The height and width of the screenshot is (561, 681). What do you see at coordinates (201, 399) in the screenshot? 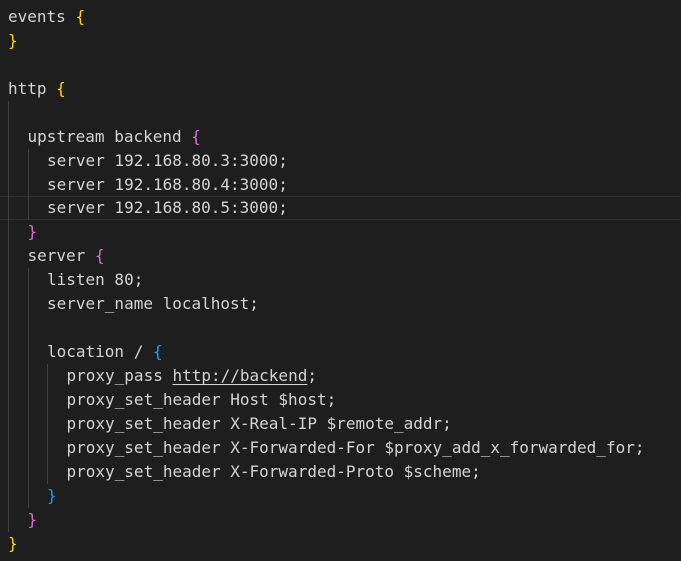
I see `code-text: proxy_set_header Host $host;` at bounding box center [201, 399].